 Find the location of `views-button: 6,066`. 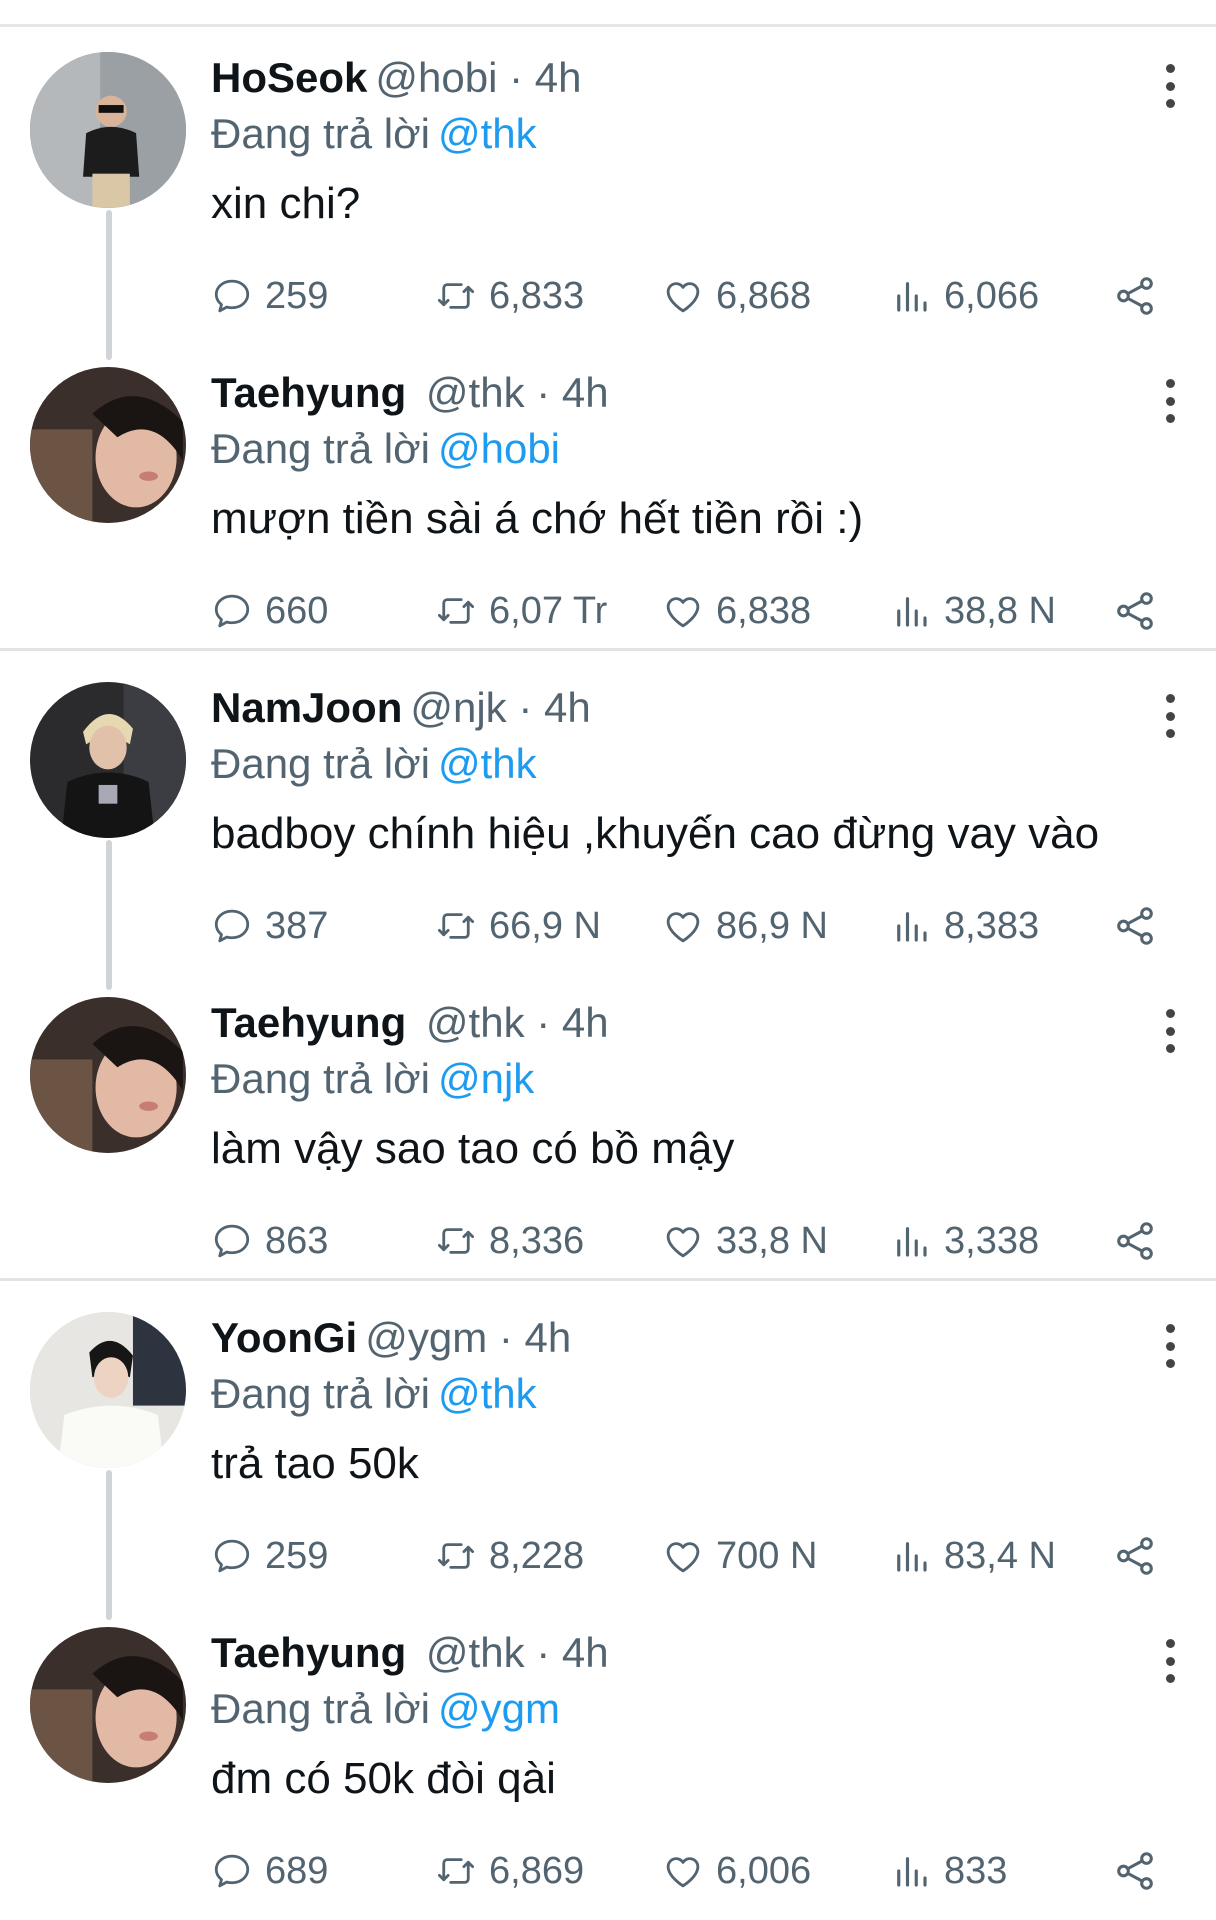

views-button: 6,066 is located at coordinates (964, 296).